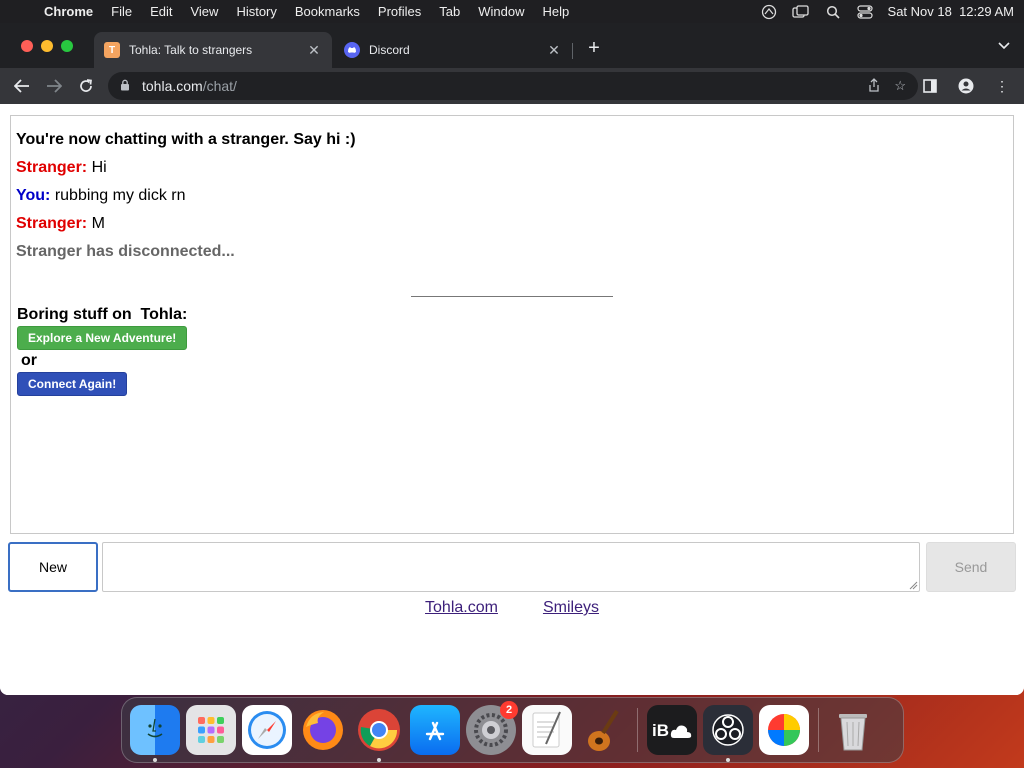  Describe the element at coordinates (971, 567) in the screenshot. I see `send-button: Send` at that location.